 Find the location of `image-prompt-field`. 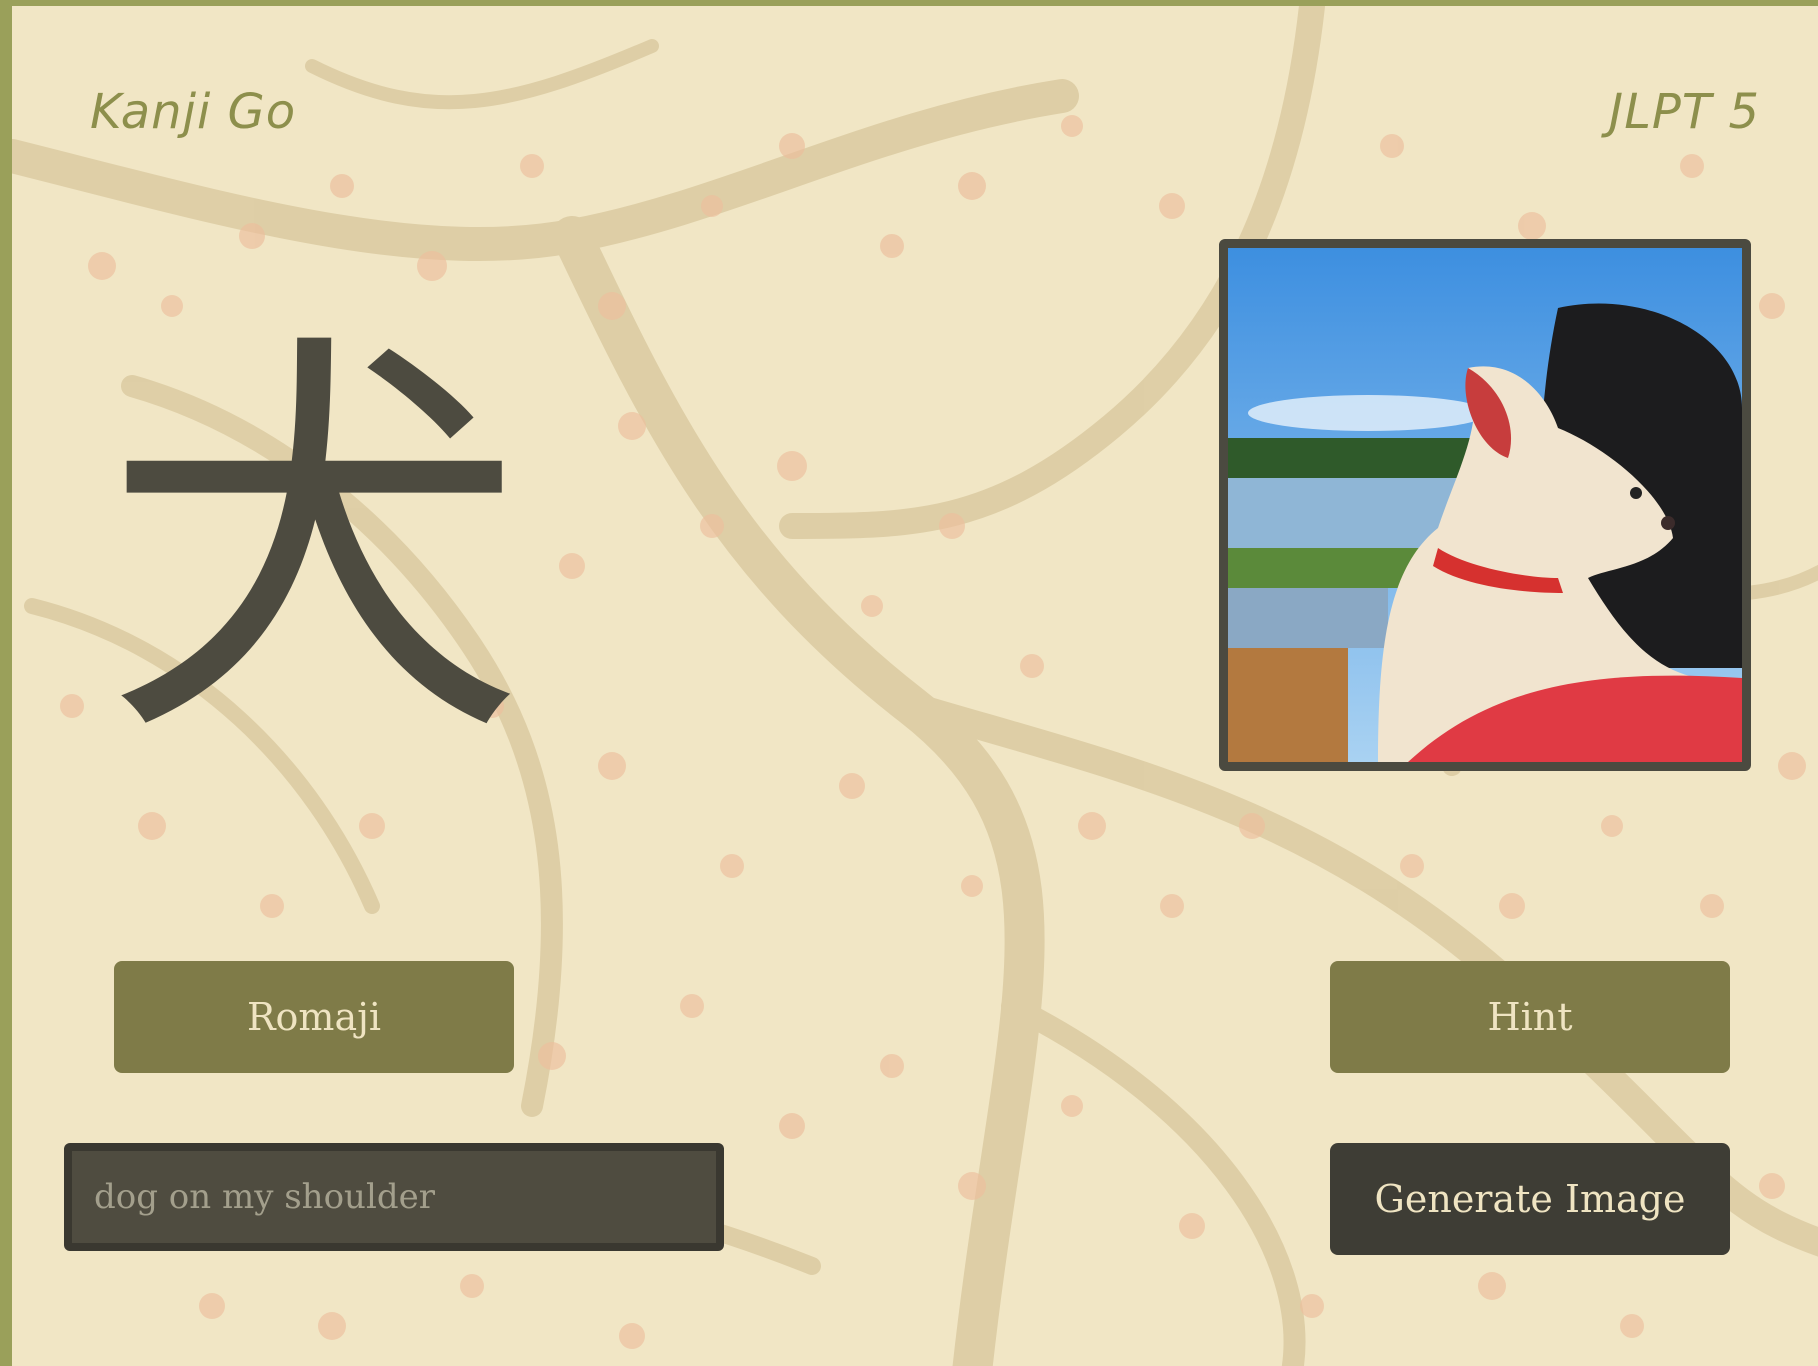

image-prompt-field is located at coordinates (394, 1197).